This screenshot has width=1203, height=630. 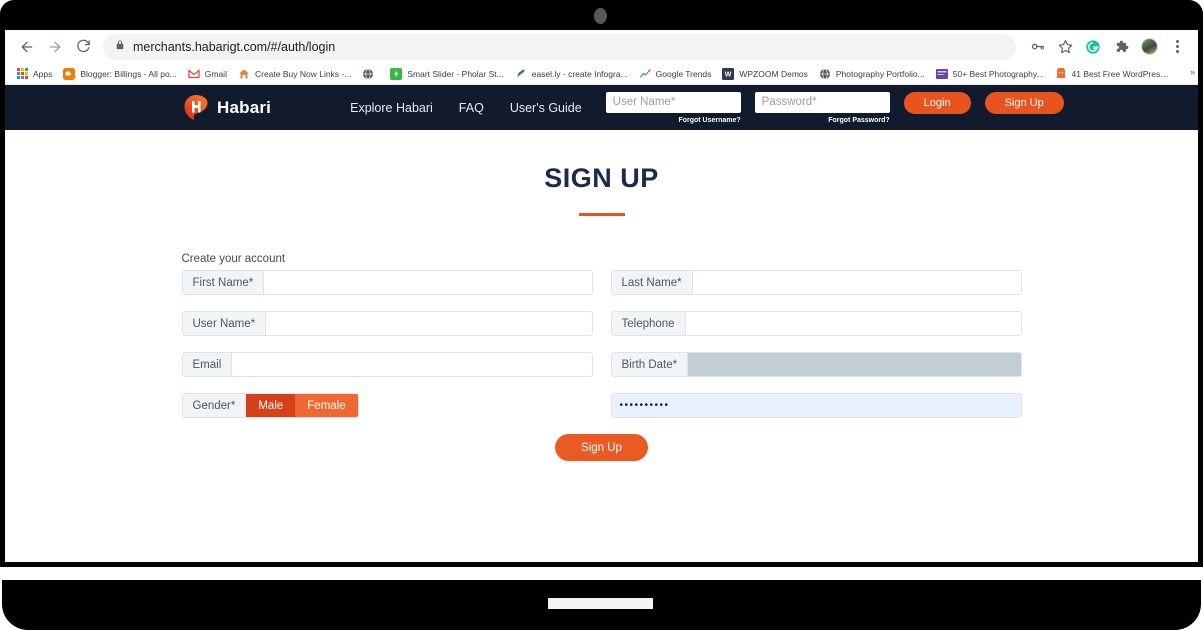 What do you see at coordinates (856, 282) in the screenshot?
I see `last-name-input` at bounding box center [856, 282].